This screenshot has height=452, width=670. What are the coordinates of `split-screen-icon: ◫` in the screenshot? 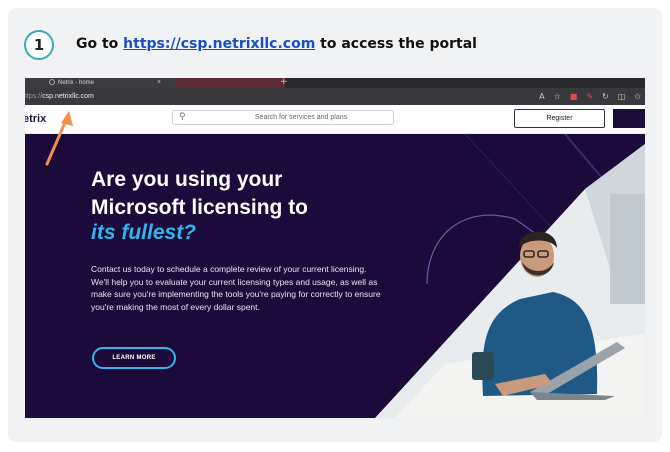 It's located at (622, 96).